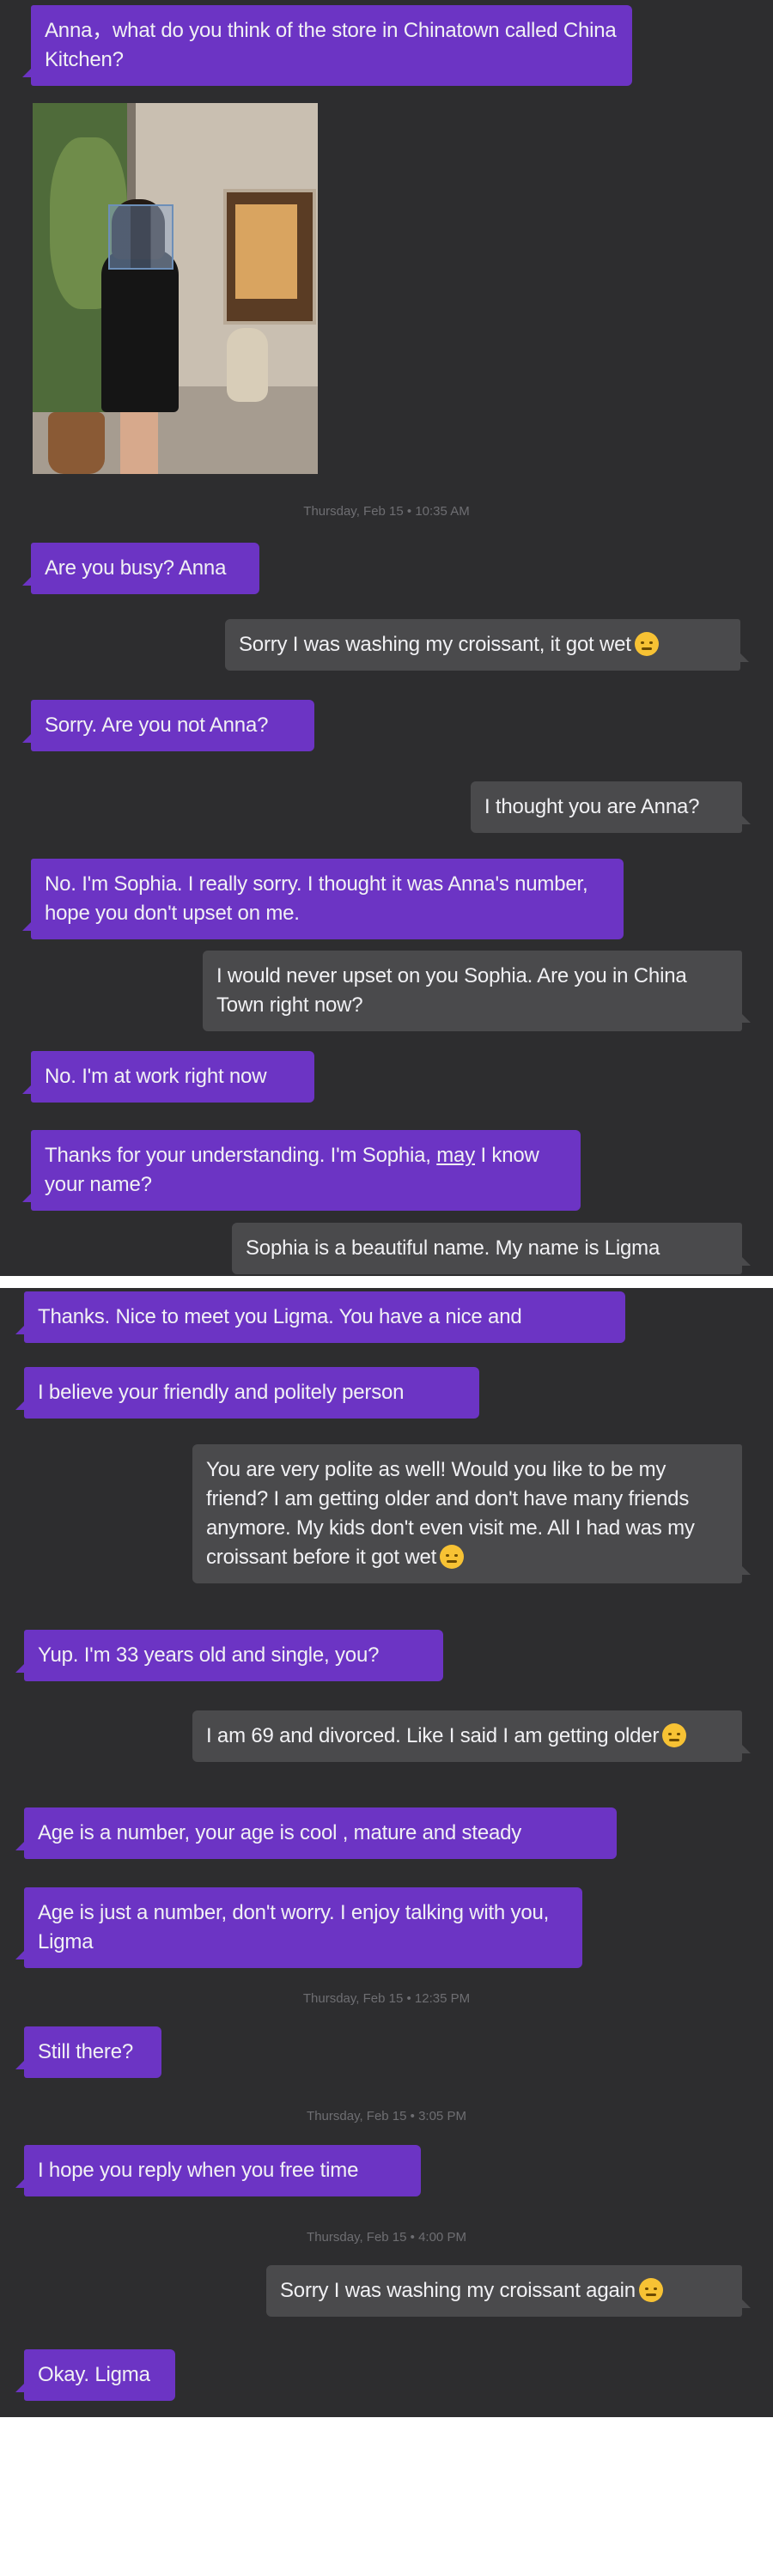 This screenshot has height=2576, width=773. I want to click on timestamp: Thursday, Feb 15 • 10:35 AM, so click(386, 512).